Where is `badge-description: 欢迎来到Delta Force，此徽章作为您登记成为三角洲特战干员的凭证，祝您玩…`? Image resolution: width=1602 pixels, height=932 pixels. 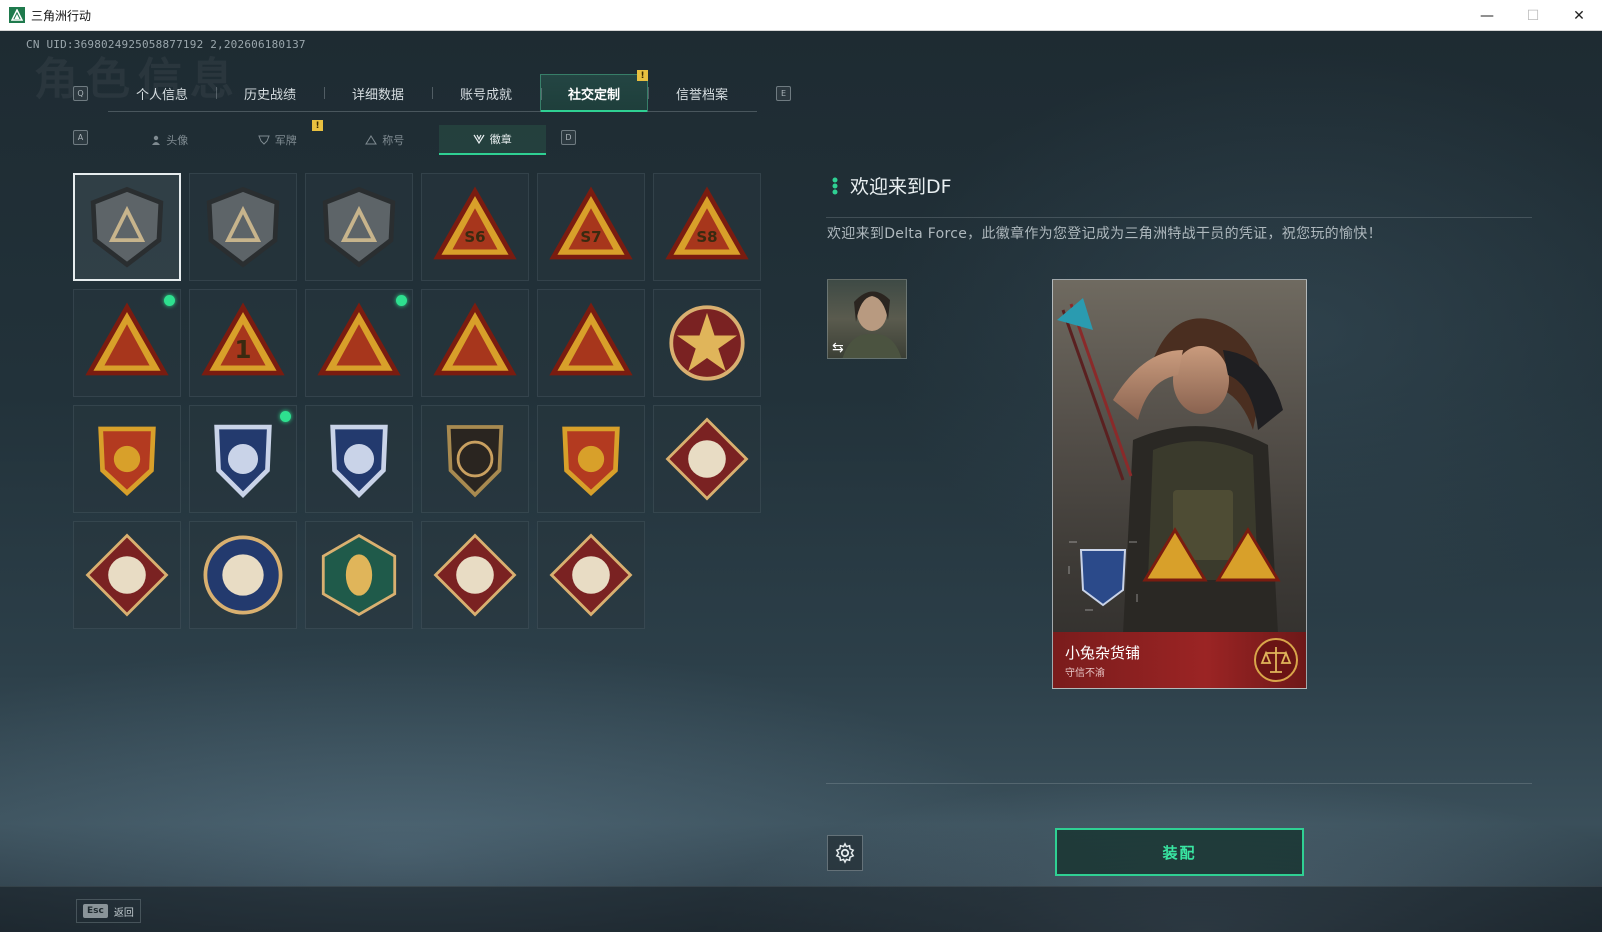
badge-description: 欢迎来到Delta Force，此徽章作为您登记成为三角洲特战干员的凭证，祝您玩… is located at coordinates (1104, 234).